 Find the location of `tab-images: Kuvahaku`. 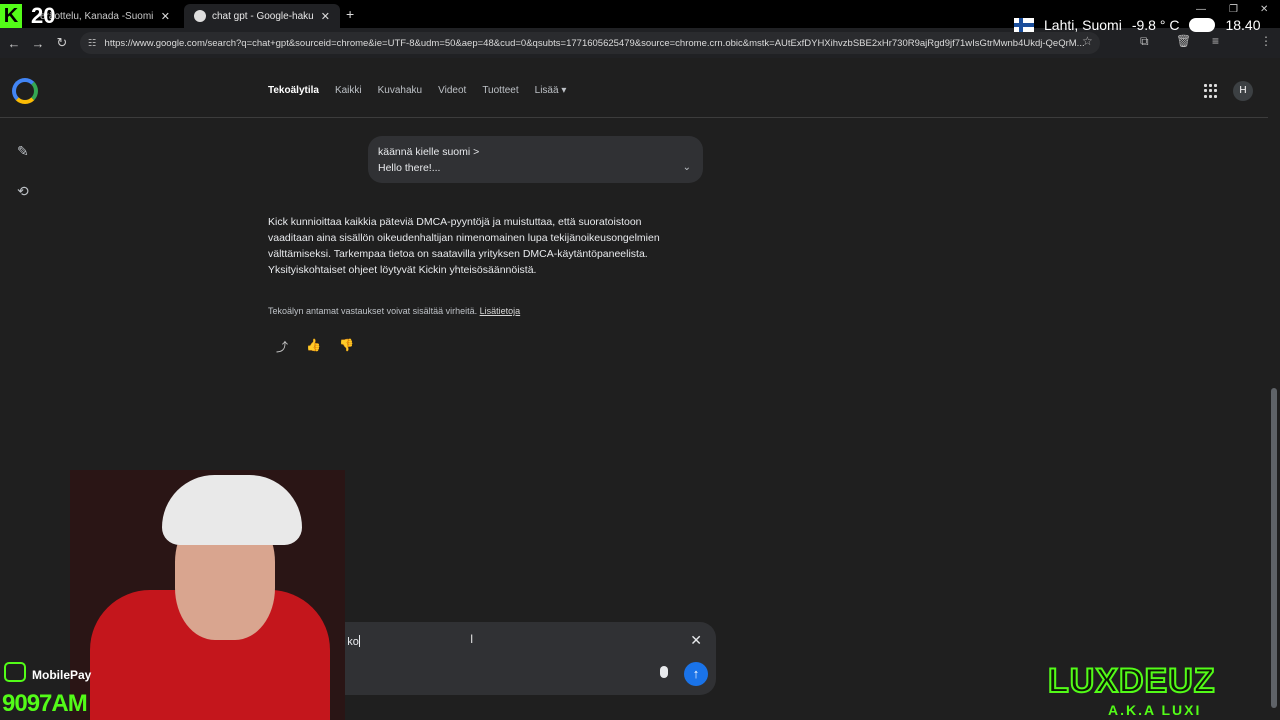

tab-images: Kuvahaku is located at coordinates (400, 90).